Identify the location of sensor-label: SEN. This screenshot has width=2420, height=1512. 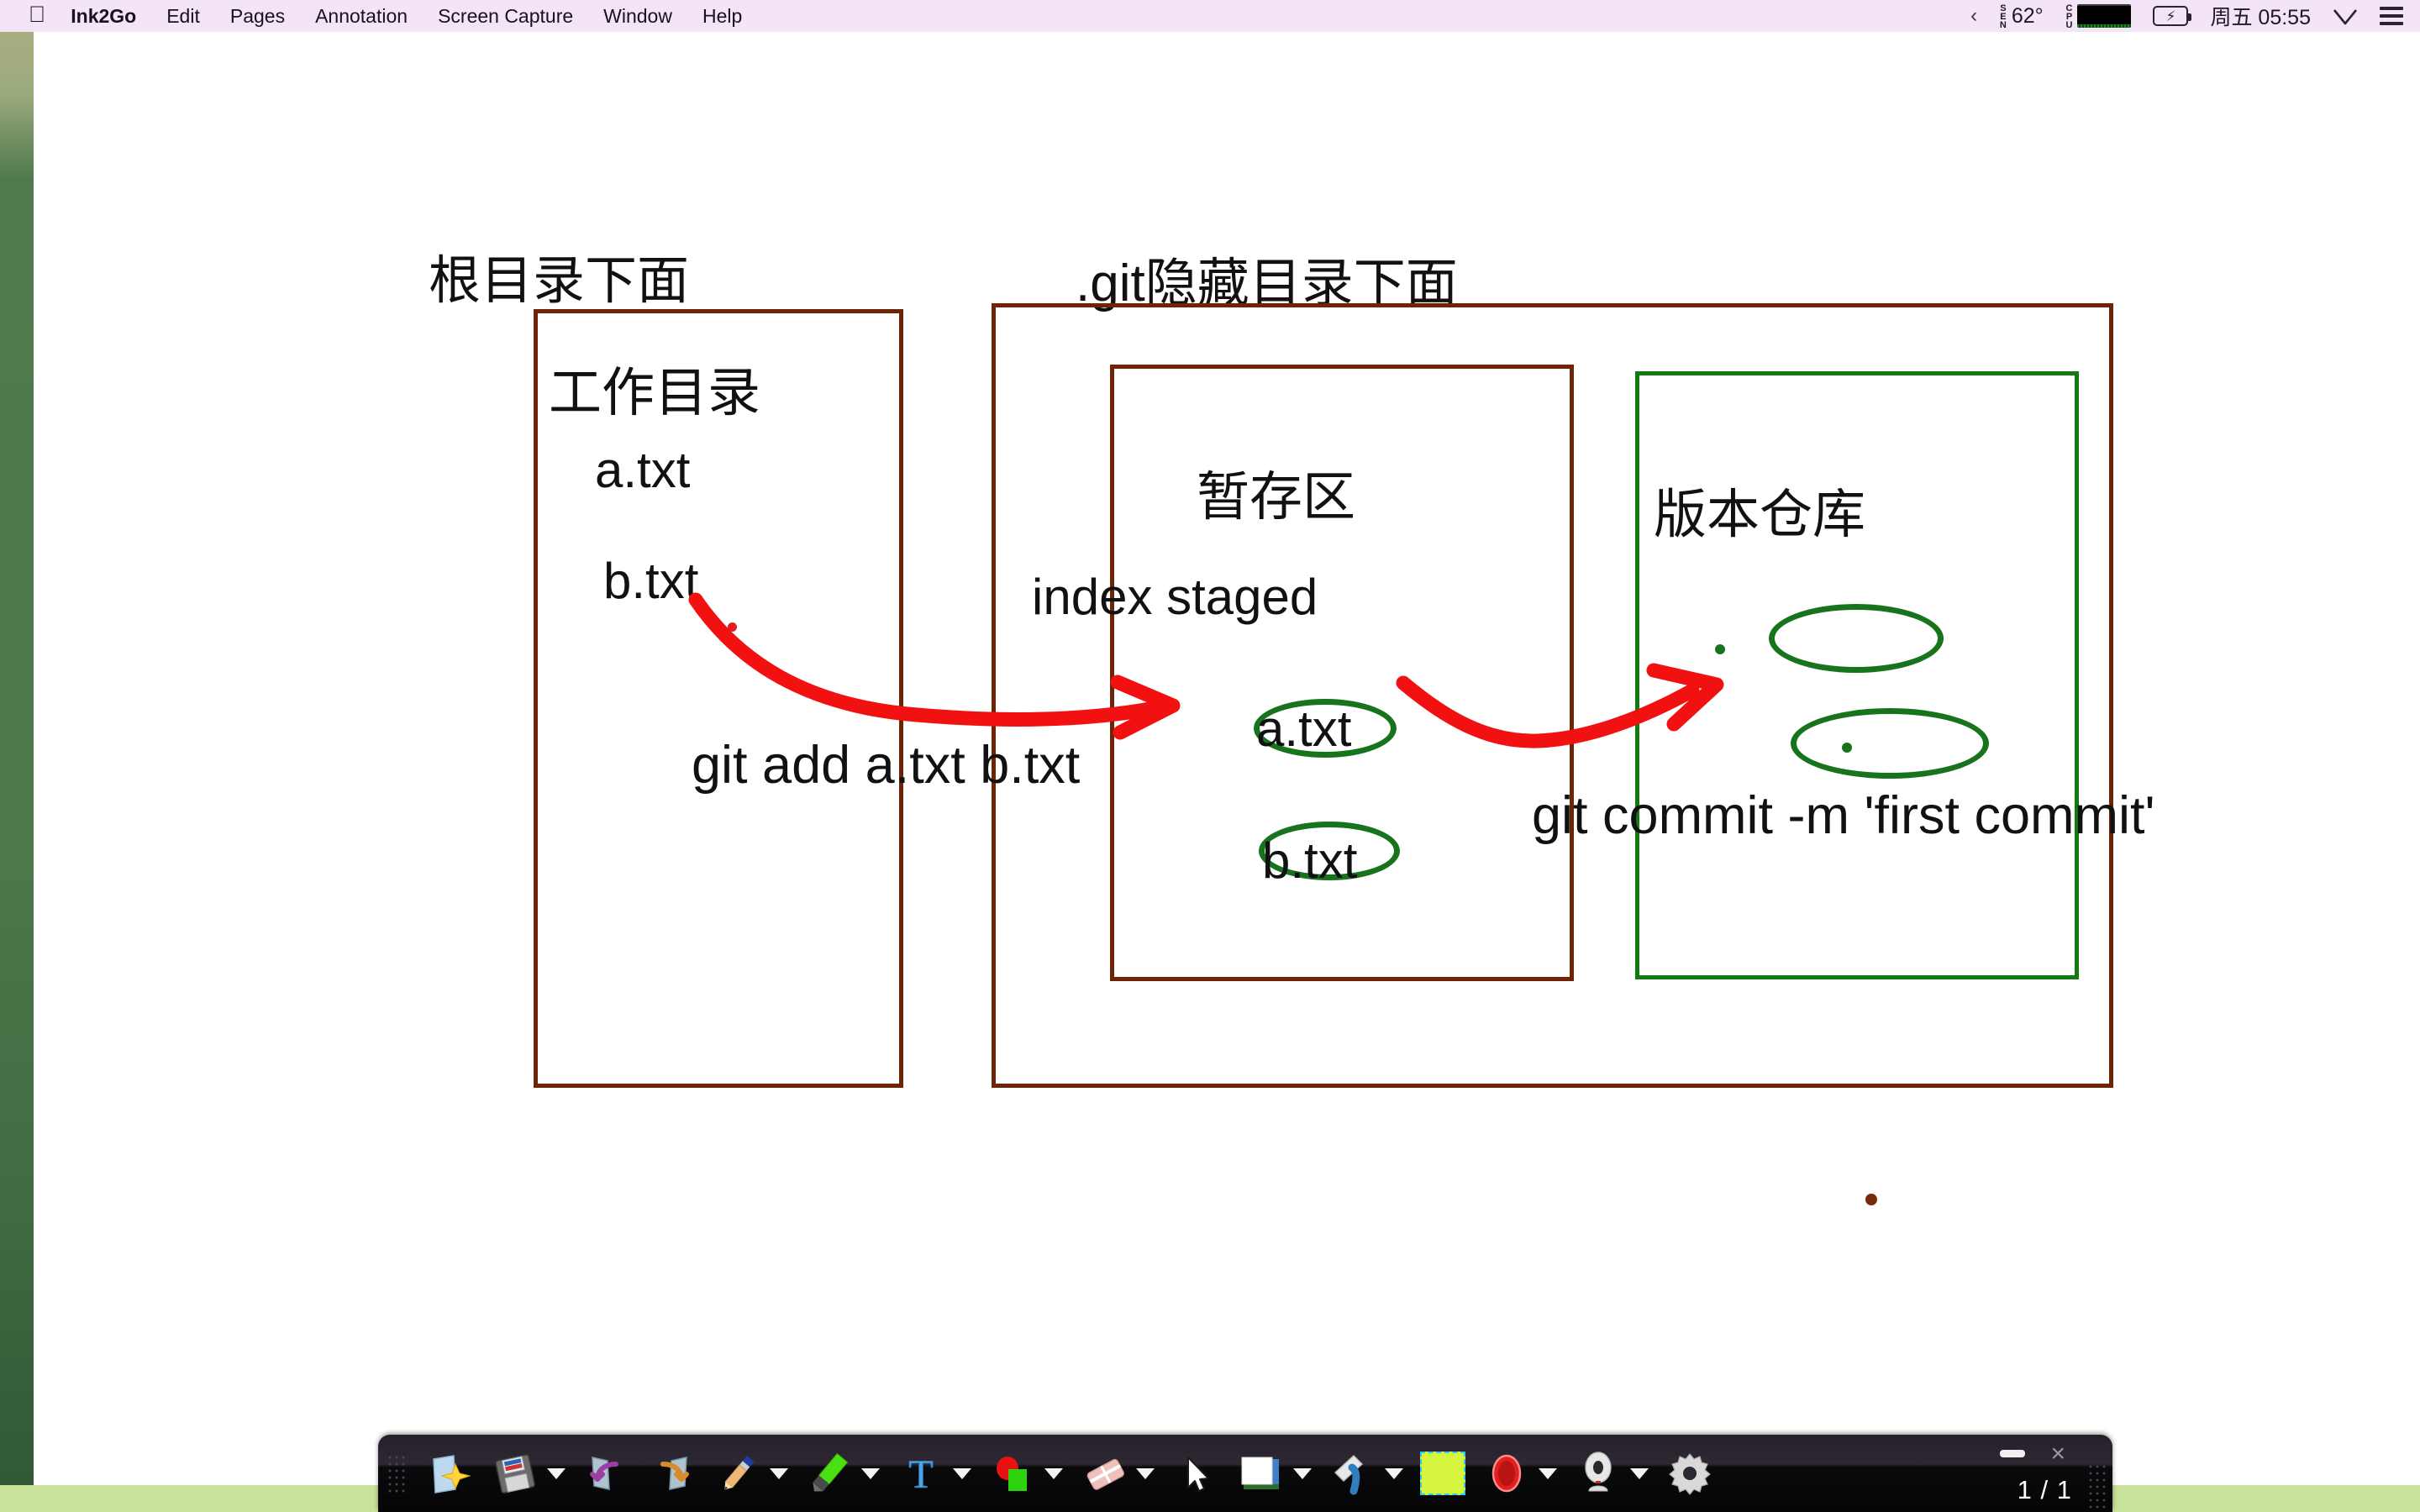
(2002, 16).